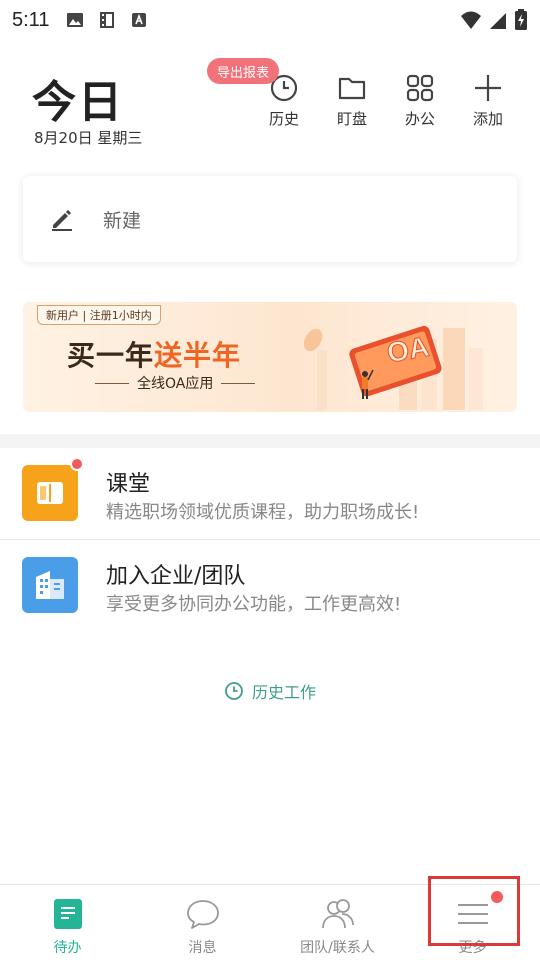  Describe the element at coordinates (243, 71) in the screenshot. I see `export-report-badge: 导出报表` at that location.